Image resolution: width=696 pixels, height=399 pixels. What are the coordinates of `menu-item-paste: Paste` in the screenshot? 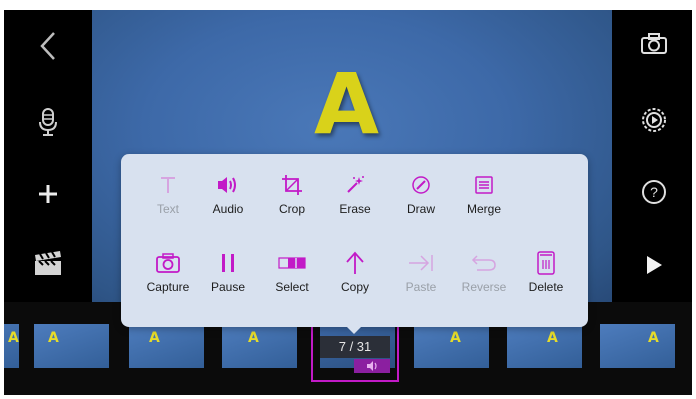 It's located at (421, 275).